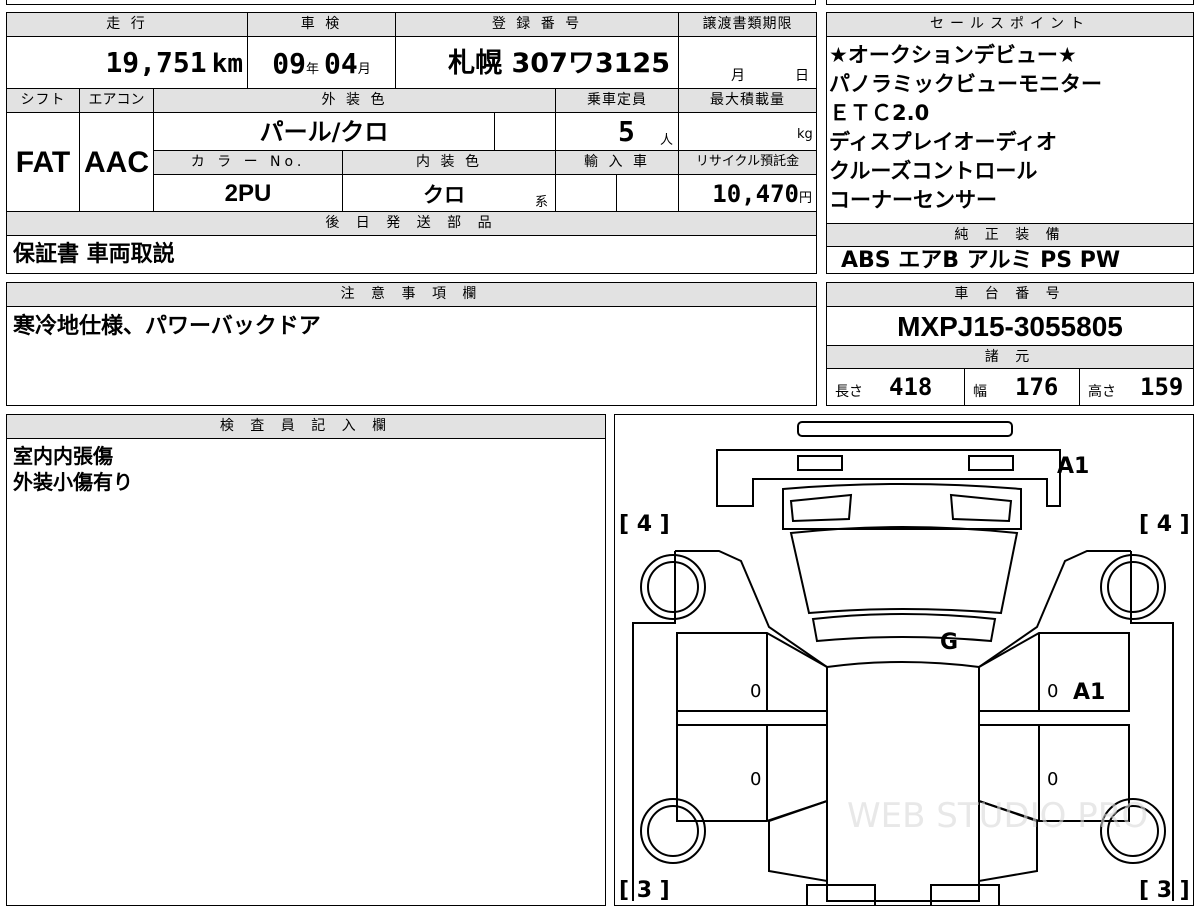 The image size is (1200, 906). I want to click on sales-point-item: ディスプレイオーディオ, so click(943, 142).